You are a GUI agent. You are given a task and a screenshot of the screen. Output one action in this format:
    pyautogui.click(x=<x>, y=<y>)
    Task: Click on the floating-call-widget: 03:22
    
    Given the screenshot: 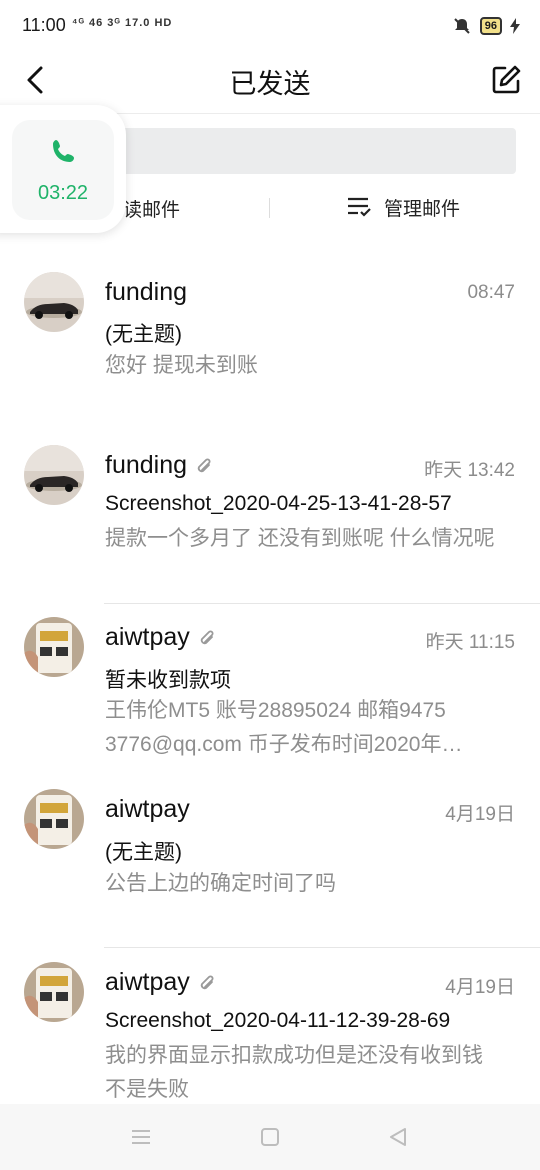 What is the action you would take?
    pyautogui.click(x=63, y=169)
    